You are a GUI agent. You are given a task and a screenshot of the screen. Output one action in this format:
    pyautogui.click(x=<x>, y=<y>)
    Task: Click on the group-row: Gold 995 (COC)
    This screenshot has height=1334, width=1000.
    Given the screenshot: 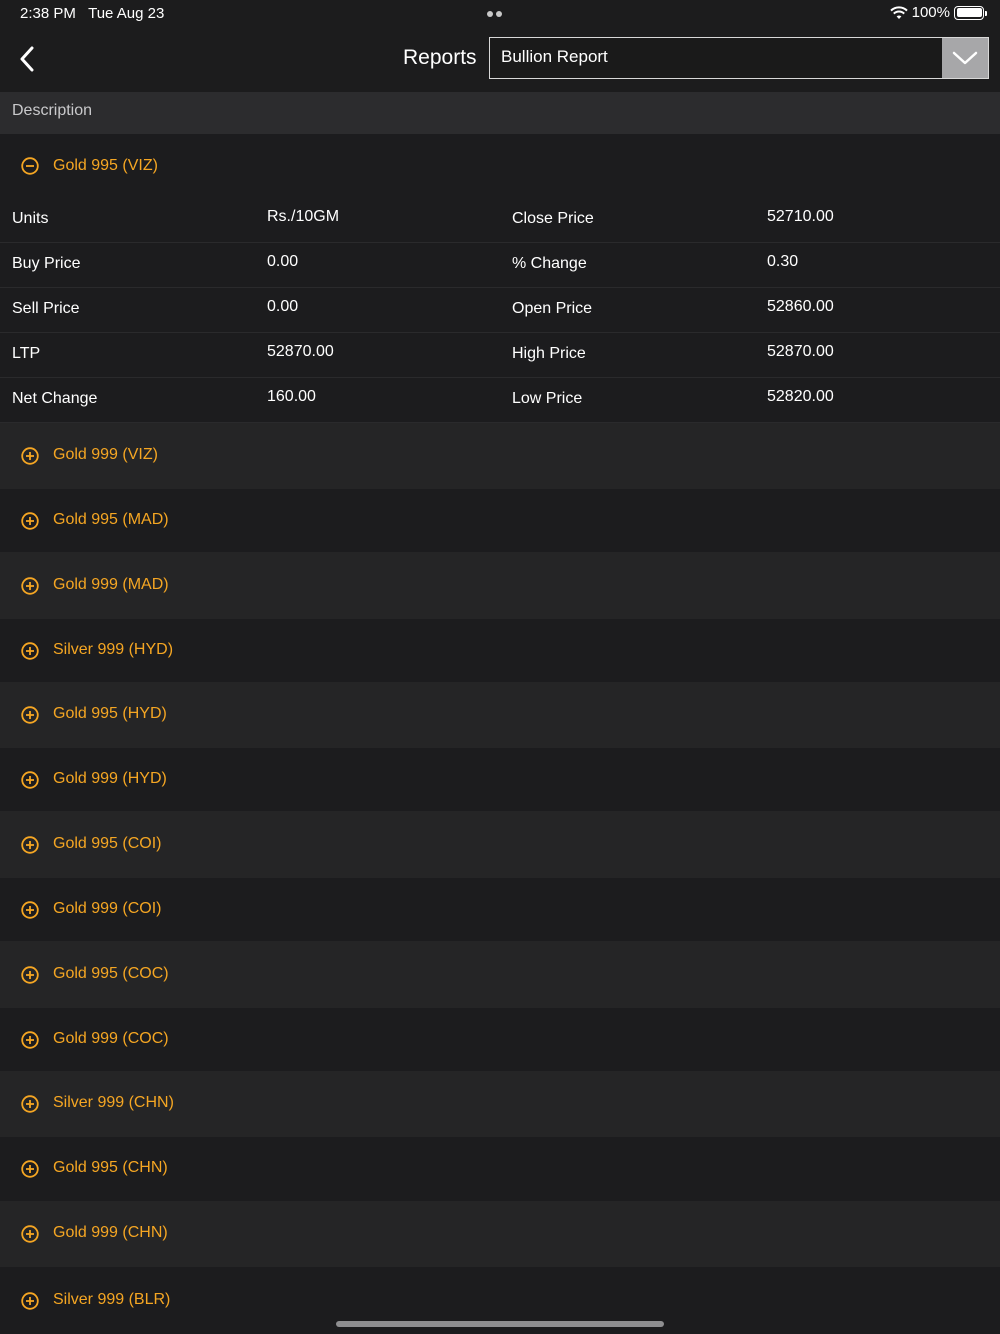 What is the action you would take?
    pyautogui.click(x=500, y=974)
    